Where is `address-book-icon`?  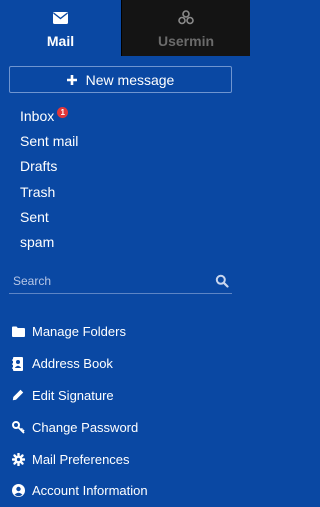 address-book-icon is located at coordinates (18, 363).